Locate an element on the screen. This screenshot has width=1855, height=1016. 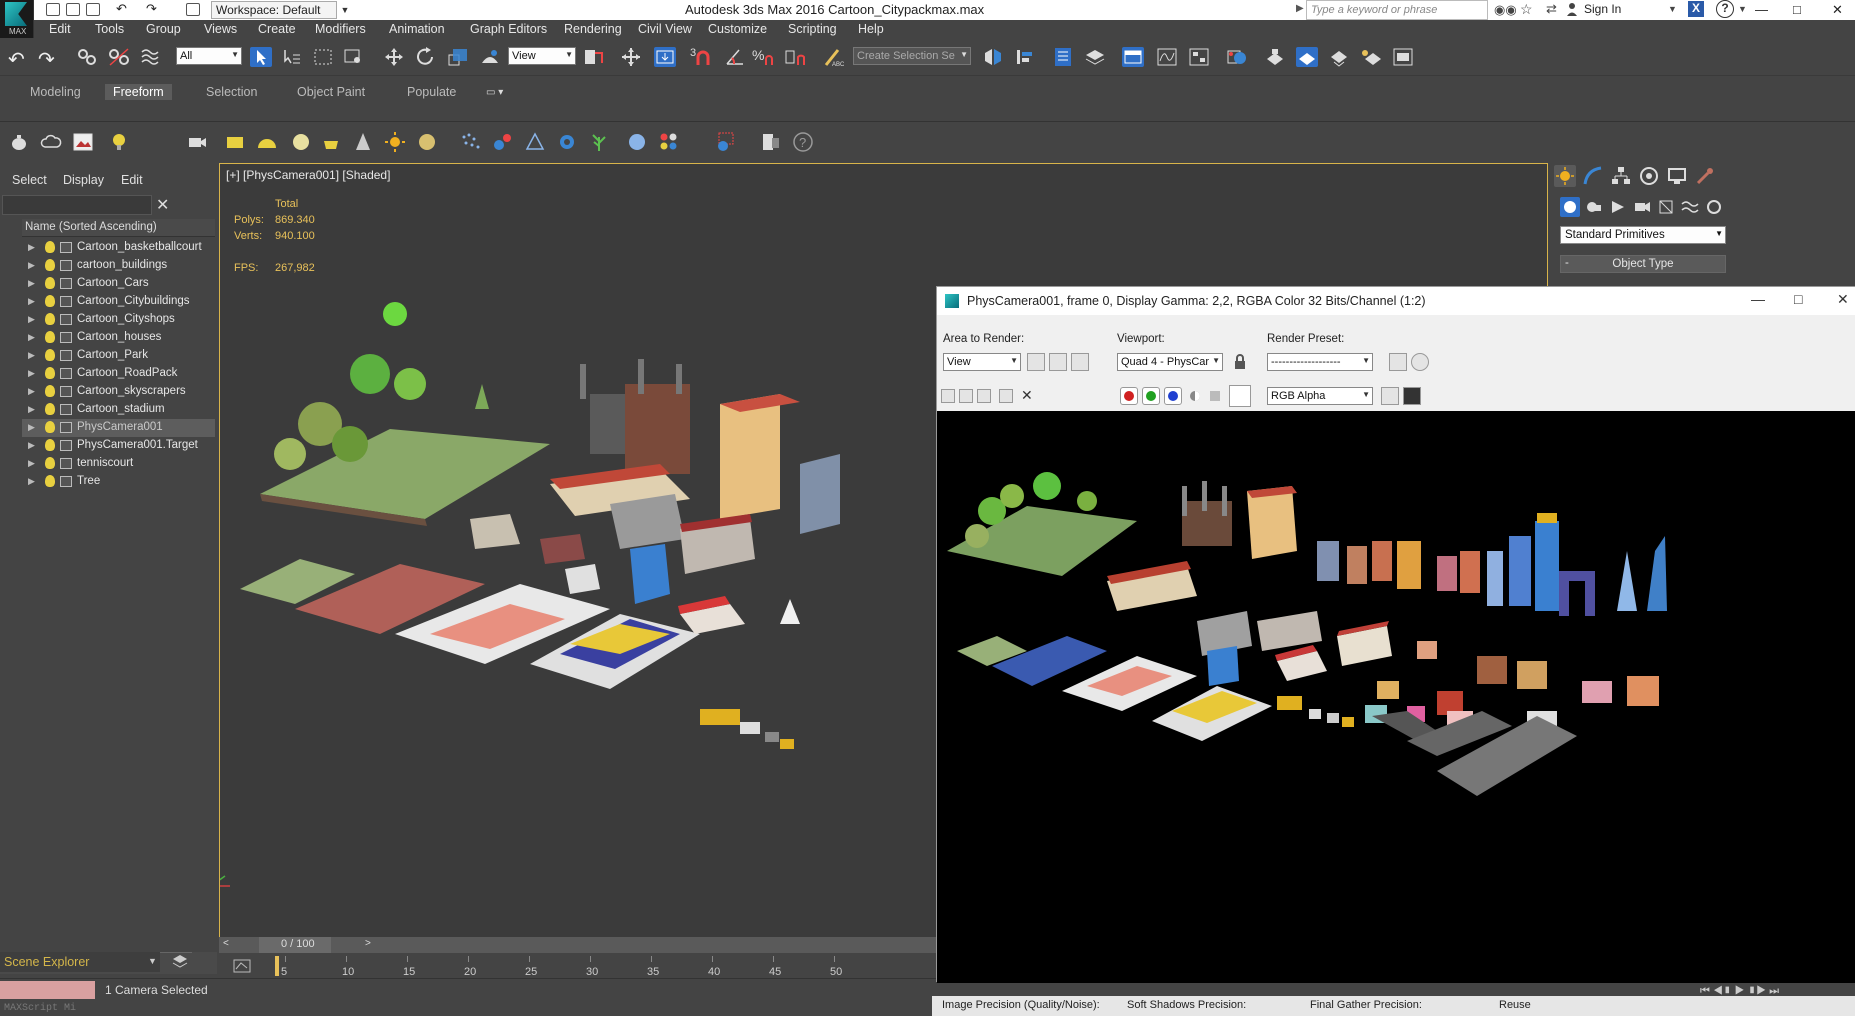
channel-display-dropdown: RGB Alpha ▼ is located at coordinates (1320, 396).